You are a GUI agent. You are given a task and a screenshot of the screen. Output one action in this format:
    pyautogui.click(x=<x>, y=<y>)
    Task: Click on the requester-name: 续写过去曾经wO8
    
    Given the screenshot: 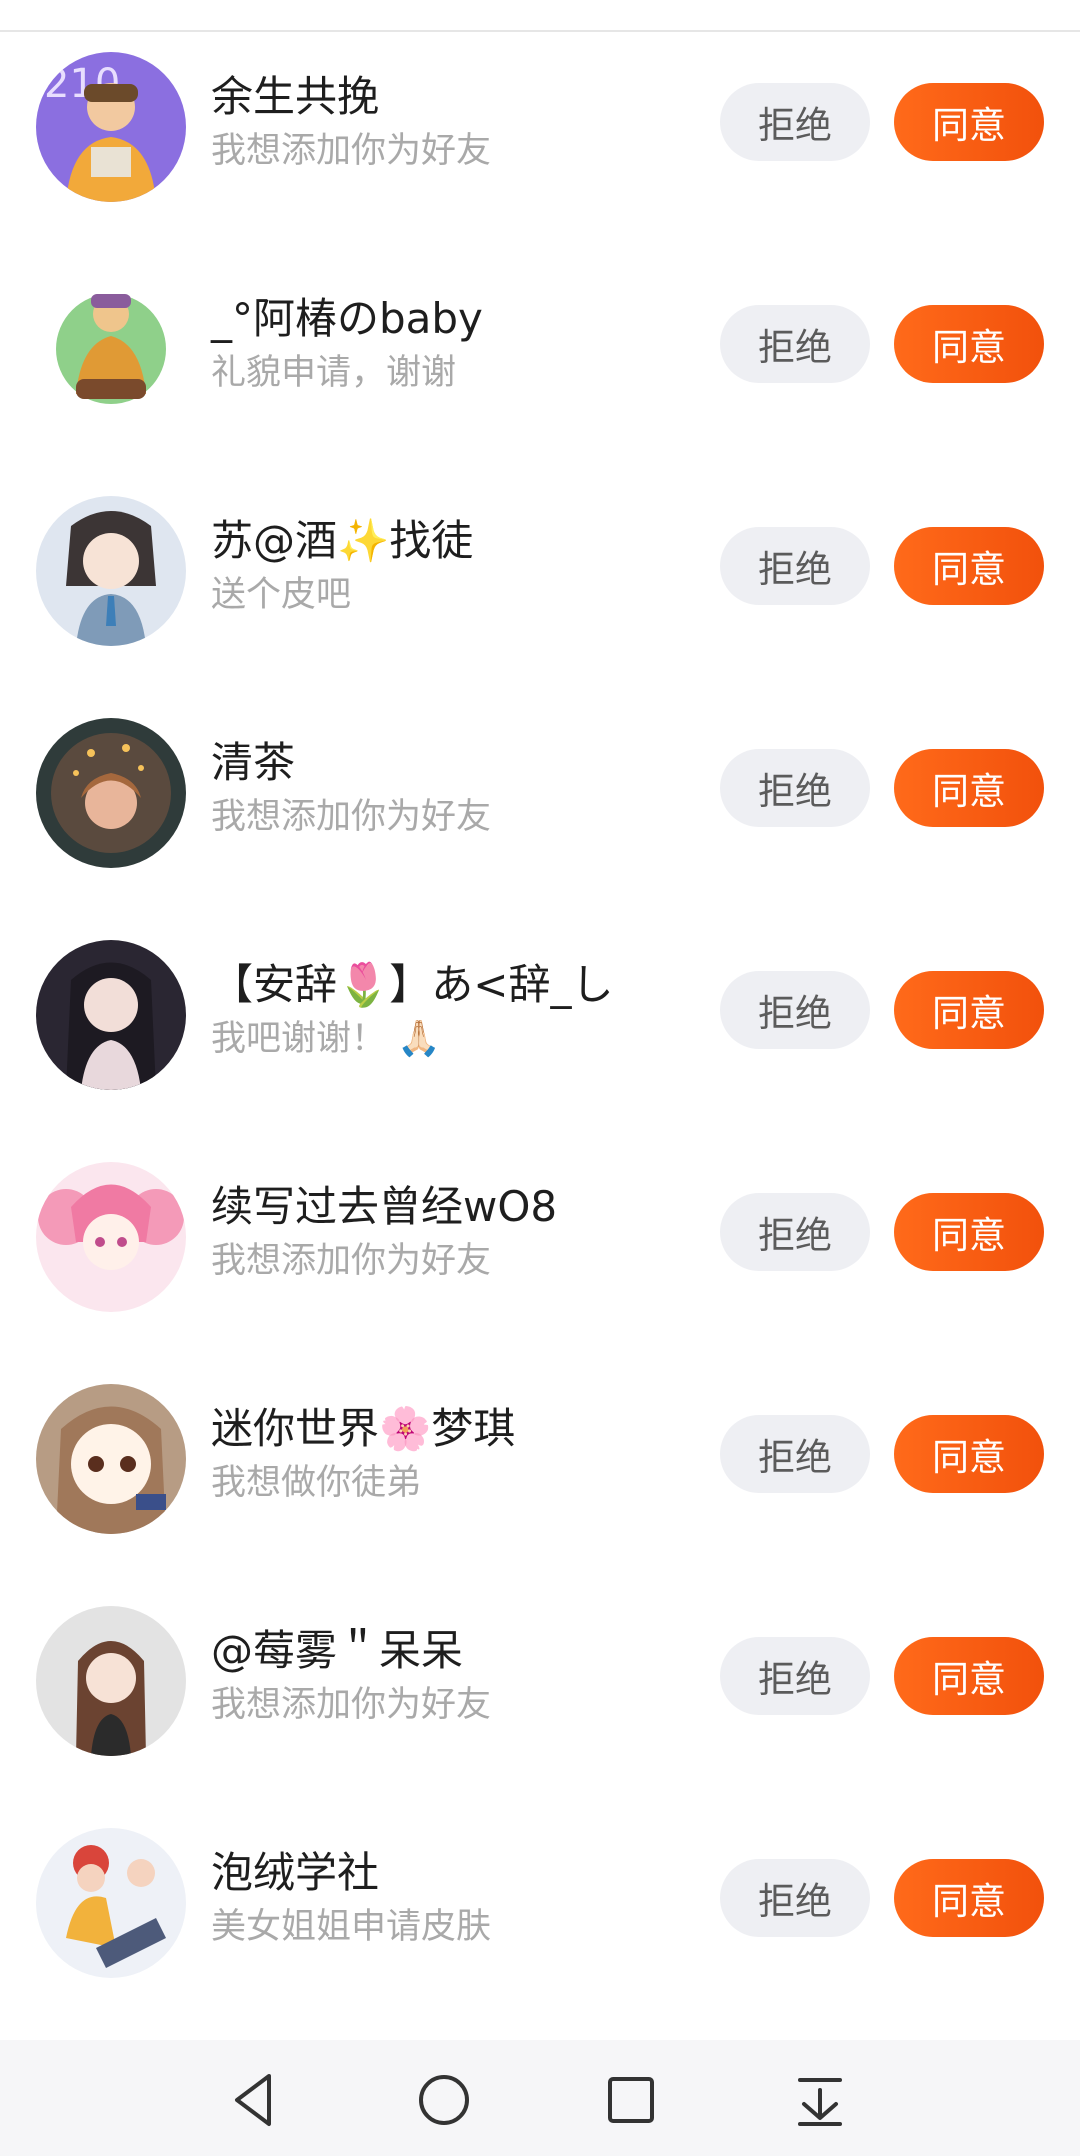 What is the action you would take?
    pyautogui.click(x=384, y=1206)
    